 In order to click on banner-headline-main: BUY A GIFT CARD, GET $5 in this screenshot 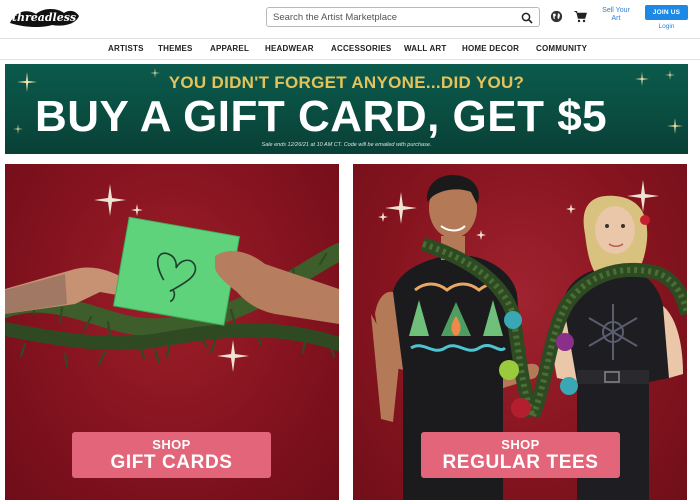, I will do `click(321, 116)`.